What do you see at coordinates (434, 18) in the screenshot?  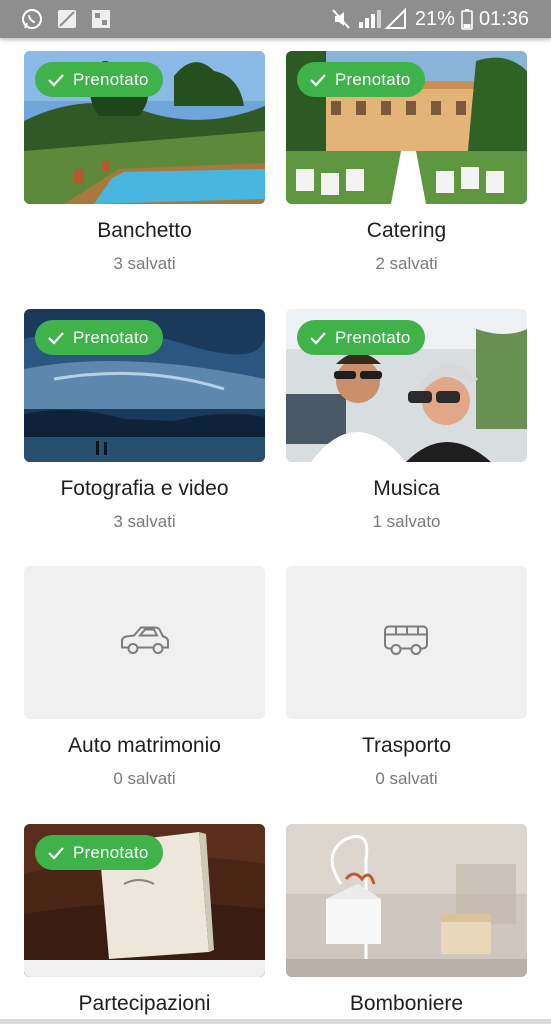 I see `battery-percent: 21%` at bounding box center [434, 18].